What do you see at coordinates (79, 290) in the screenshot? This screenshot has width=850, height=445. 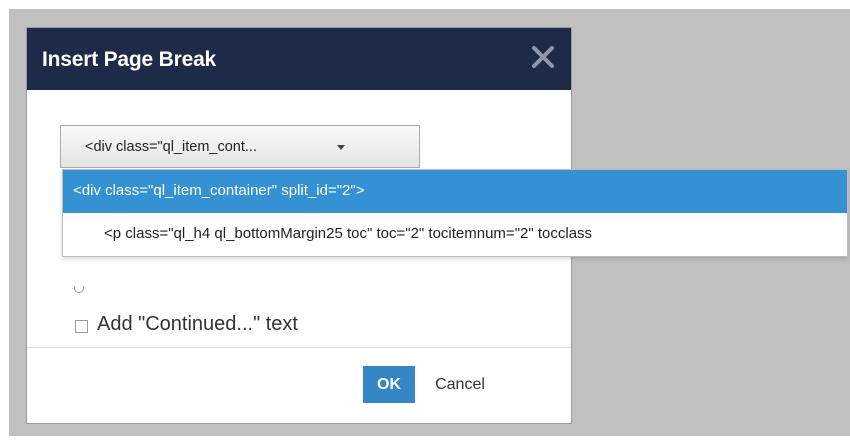 I see `radio-button-partial` at bounding box center [79, 290].